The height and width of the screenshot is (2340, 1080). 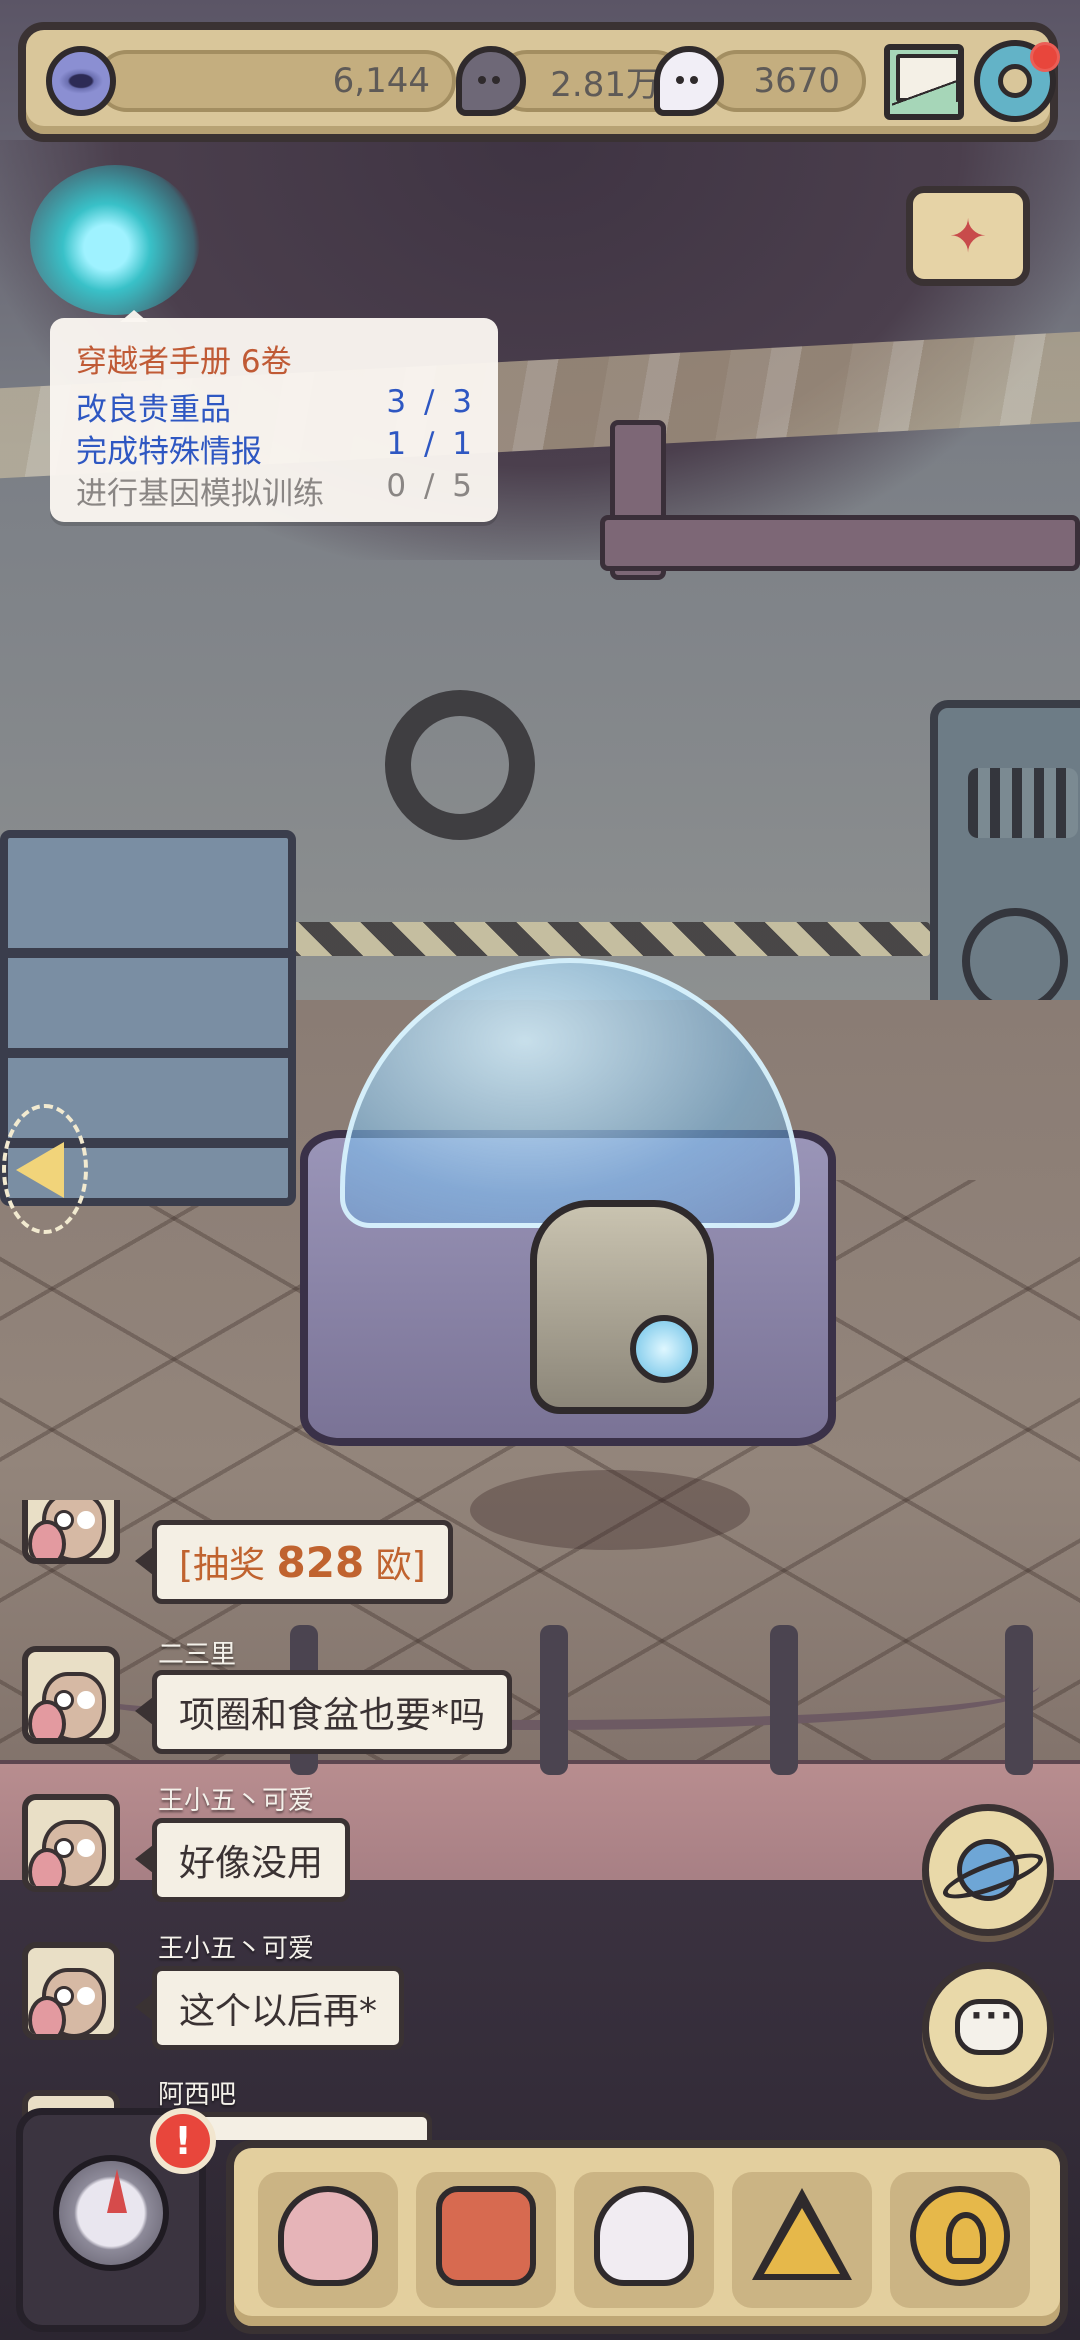 I want to click on resource-bar: 6,144 2.81万 3670, so click(x=539, y=82).